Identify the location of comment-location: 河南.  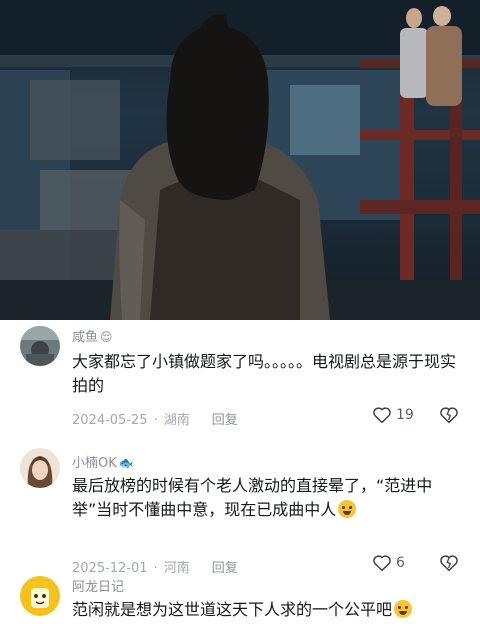
(176, 568).